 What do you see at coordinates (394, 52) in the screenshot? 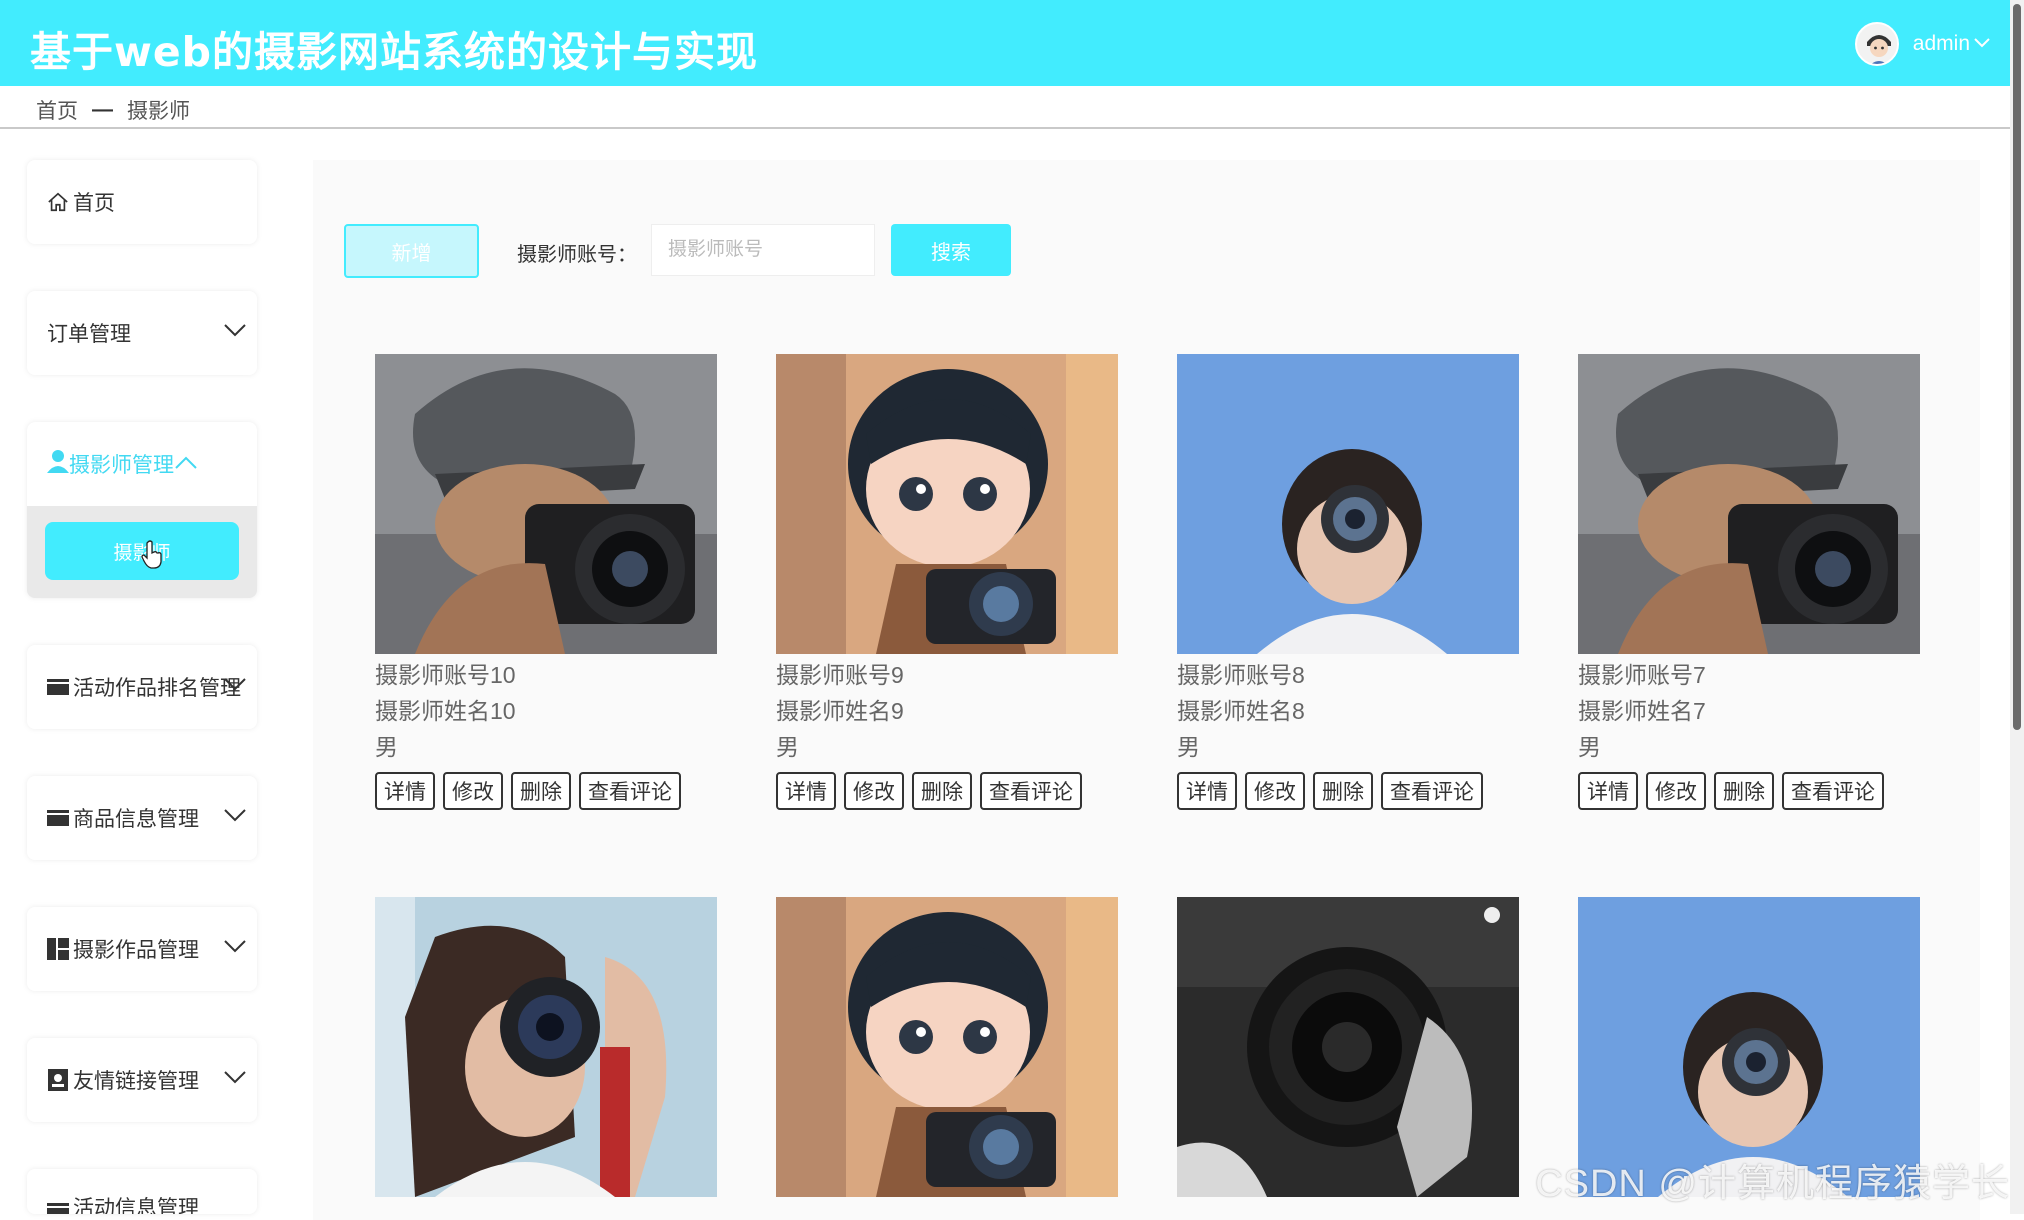
I see `app-title: 基于web的摄影网站系统的设计与实现` at bounding box center [394, 52].